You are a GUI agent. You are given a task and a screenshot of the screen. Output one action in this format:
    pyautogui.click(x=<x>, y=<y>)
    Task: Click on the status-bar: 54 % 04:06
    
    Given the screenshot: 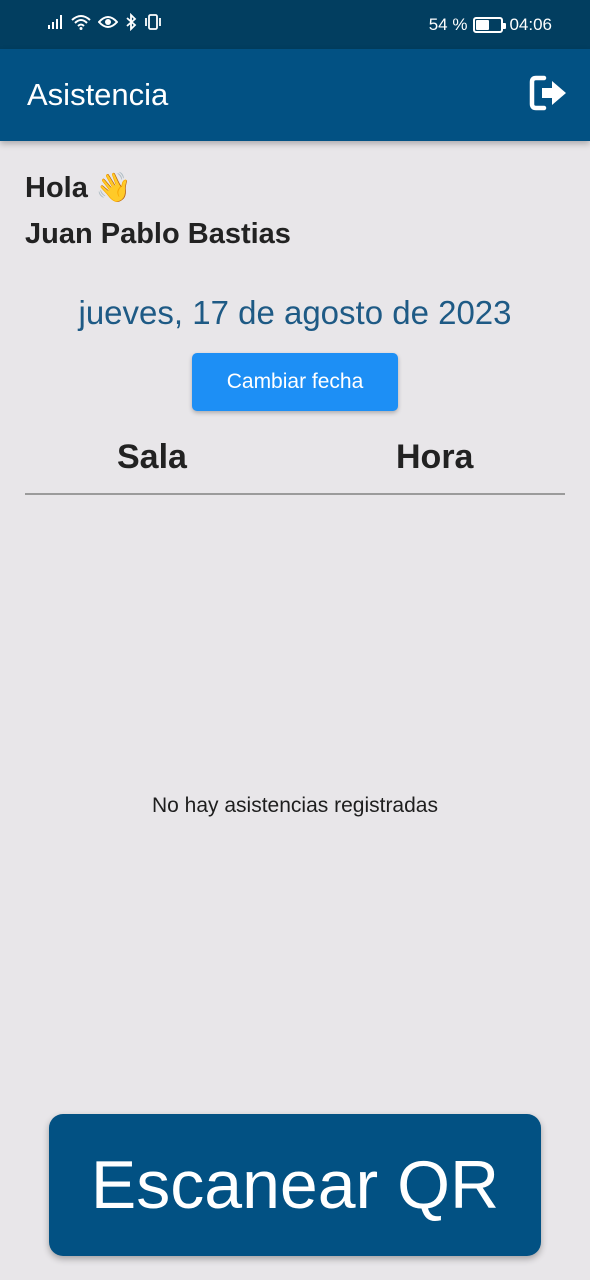 What is the action you would take?
    pyautogui.click(x=295, y=24)
    